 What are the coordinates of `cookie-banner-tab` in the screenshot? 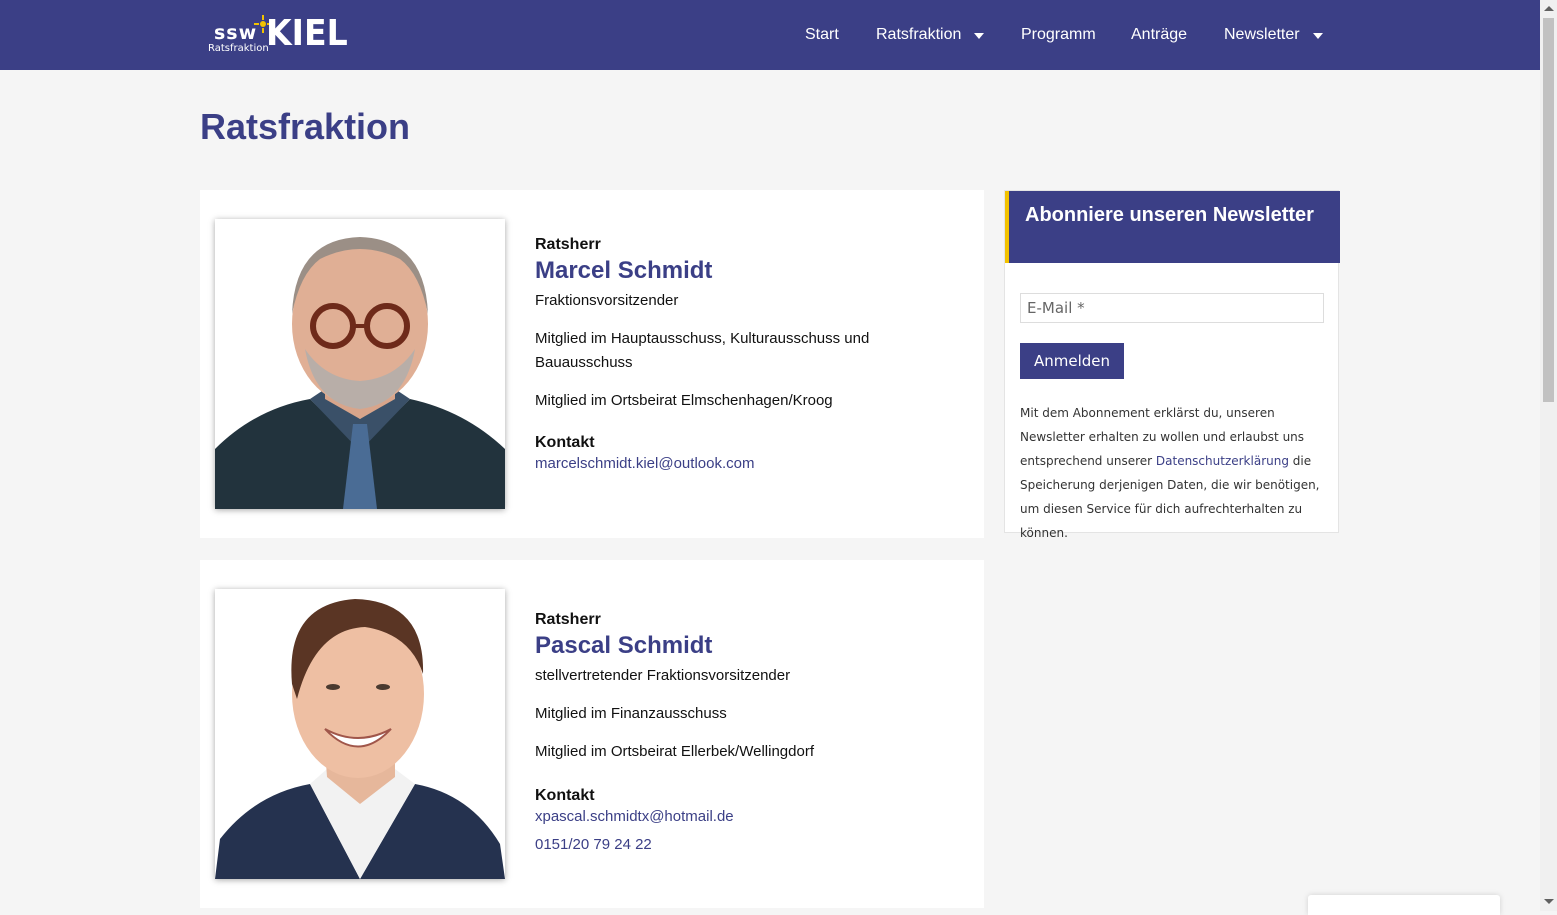 It's located at (1404, 905).